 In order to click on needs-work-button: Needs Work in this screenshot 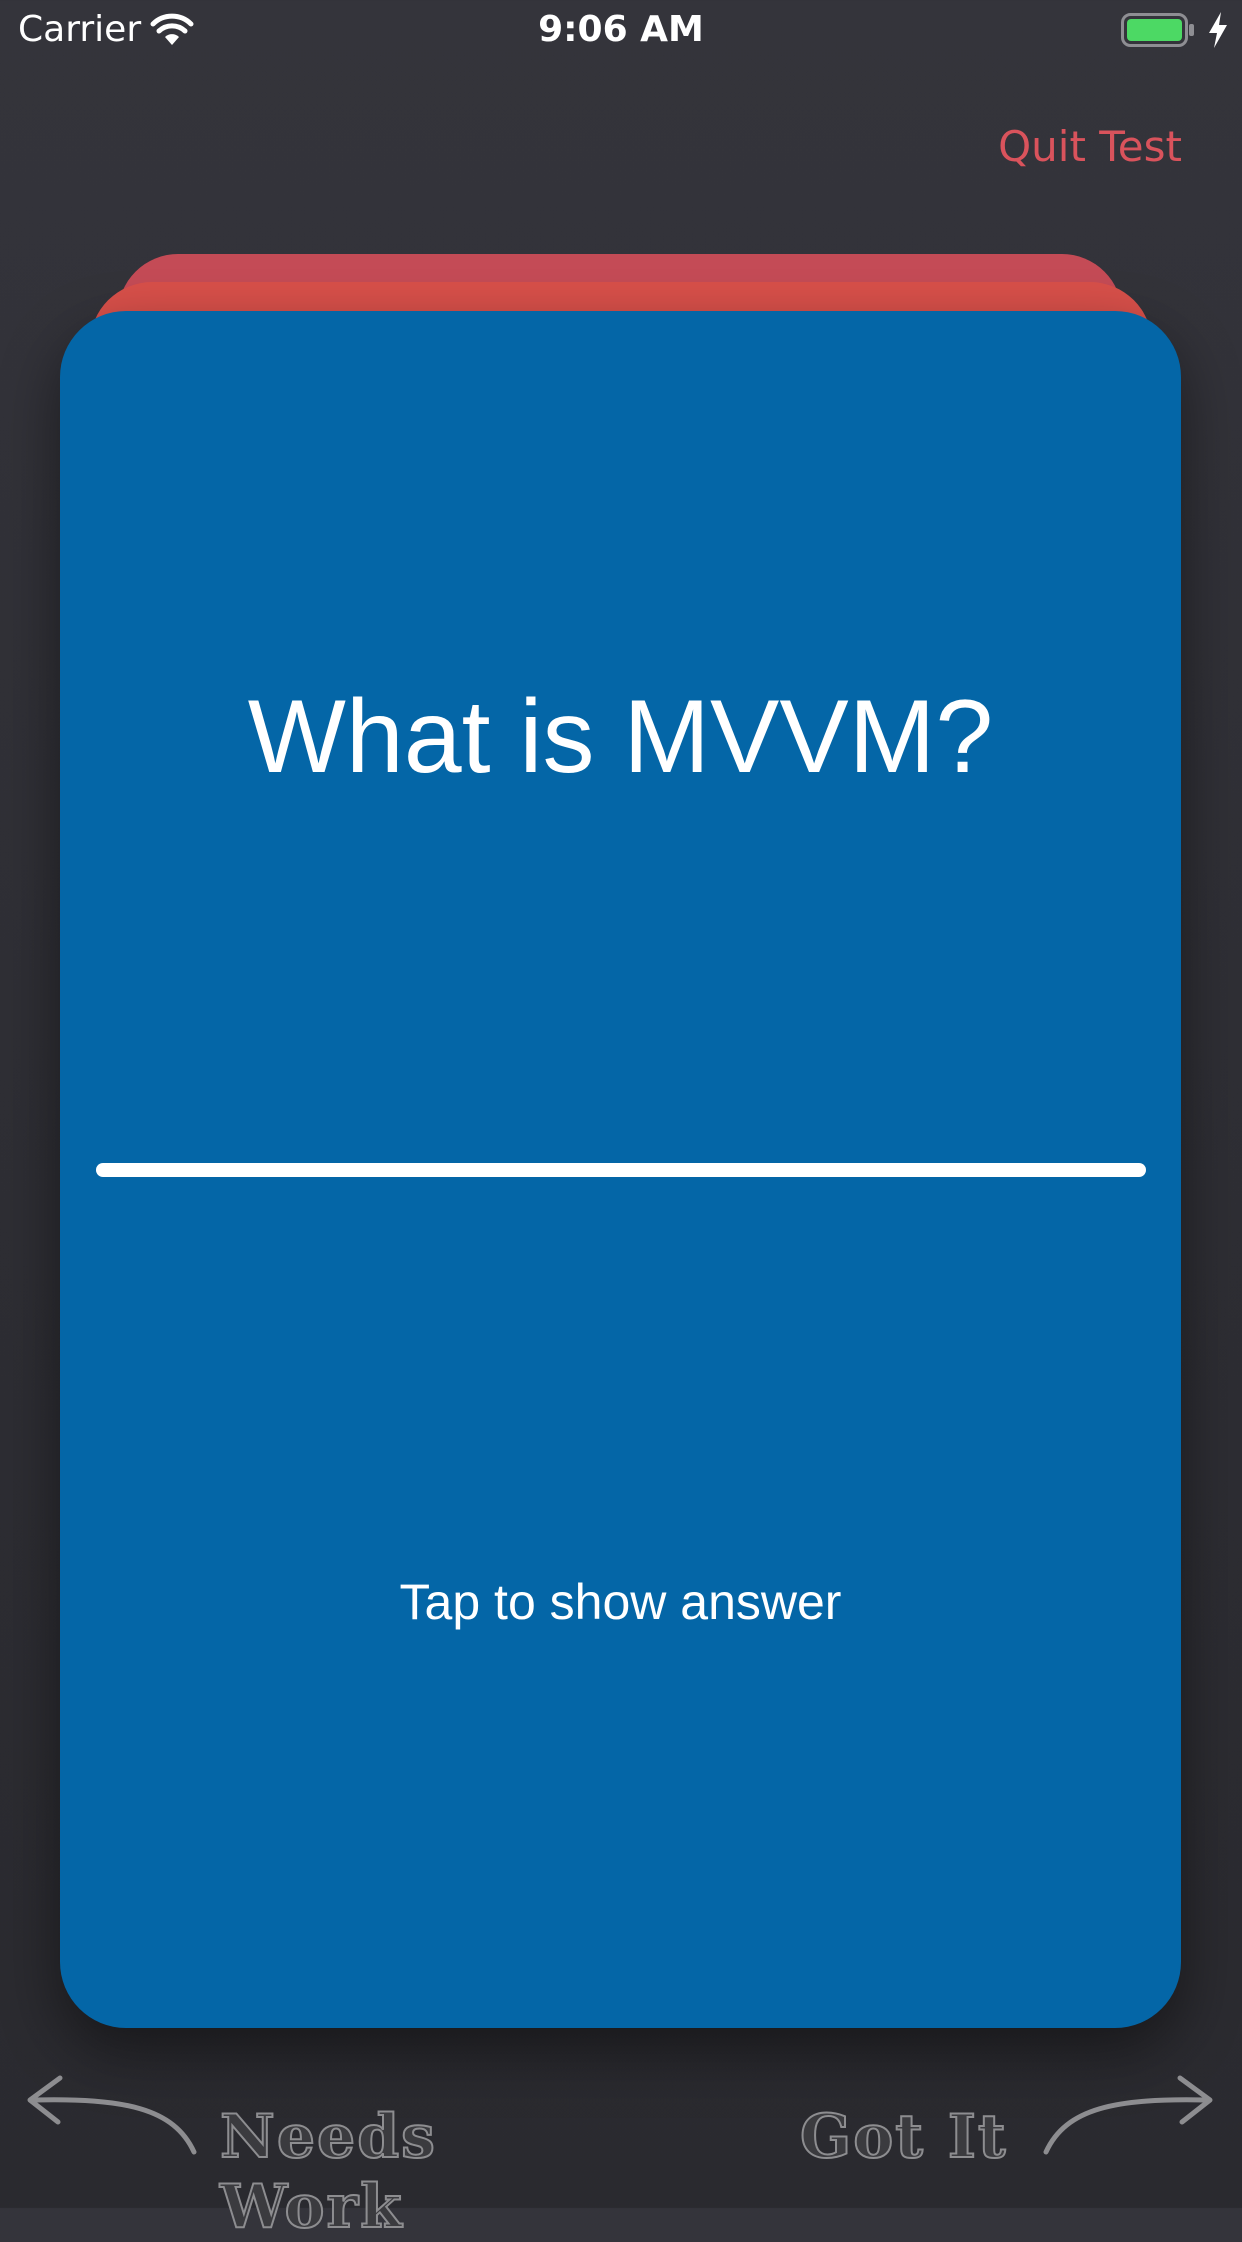, I will do `click(324, 2145)`.